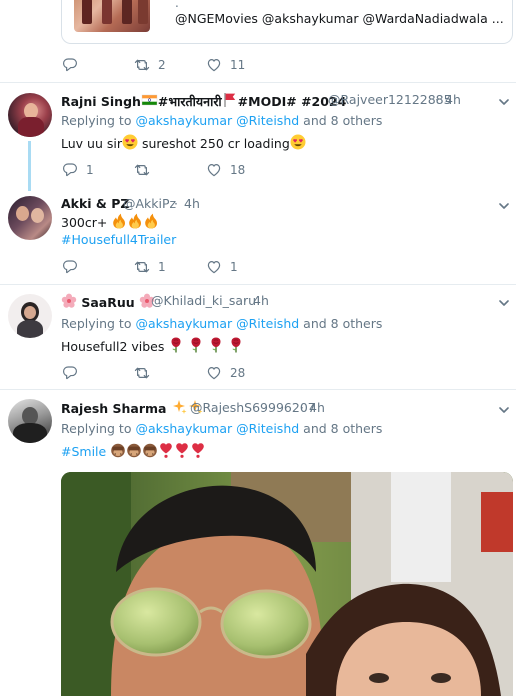 The image size is (516, 696). I want to click on reply-button: 1, so click(78, 170).